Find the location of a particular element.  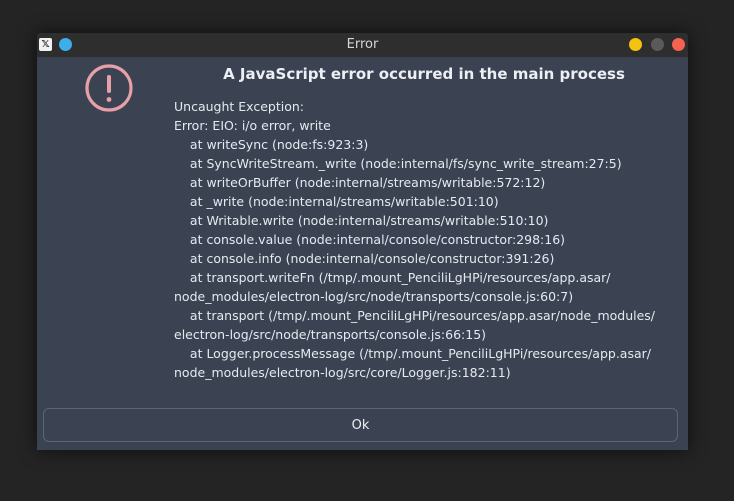

window-title: Error is located at coordinates (362, 44).